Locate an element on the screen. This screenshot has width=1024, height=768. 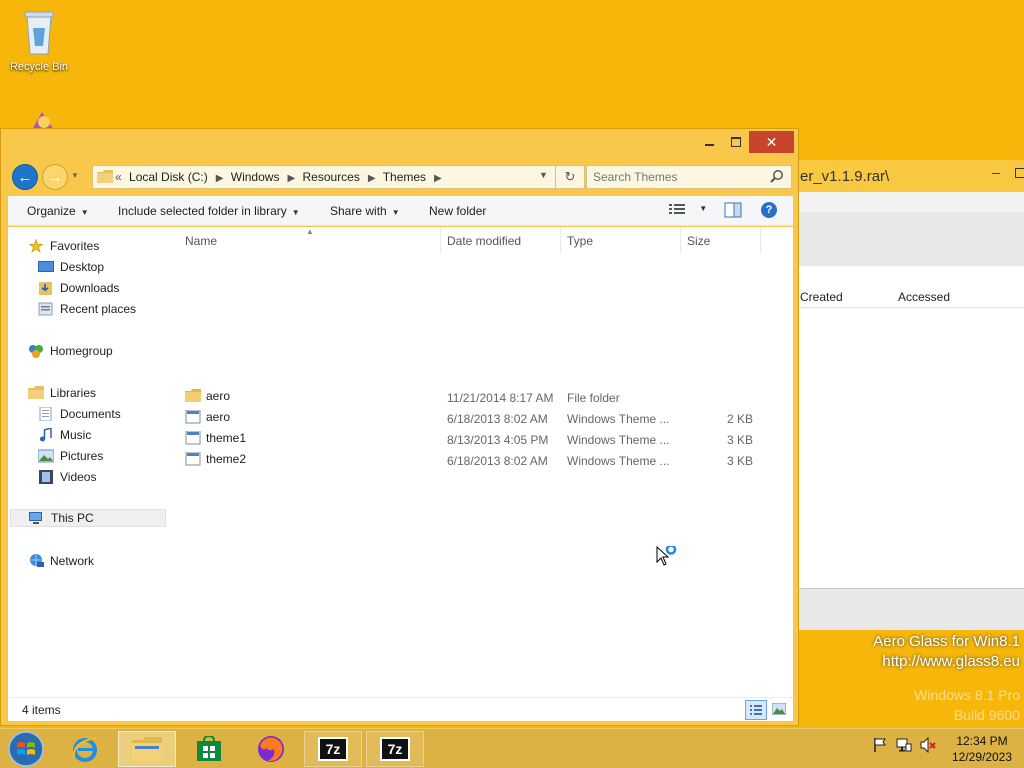
nav-documents-label: Documents is located at coordinates (90, 414).